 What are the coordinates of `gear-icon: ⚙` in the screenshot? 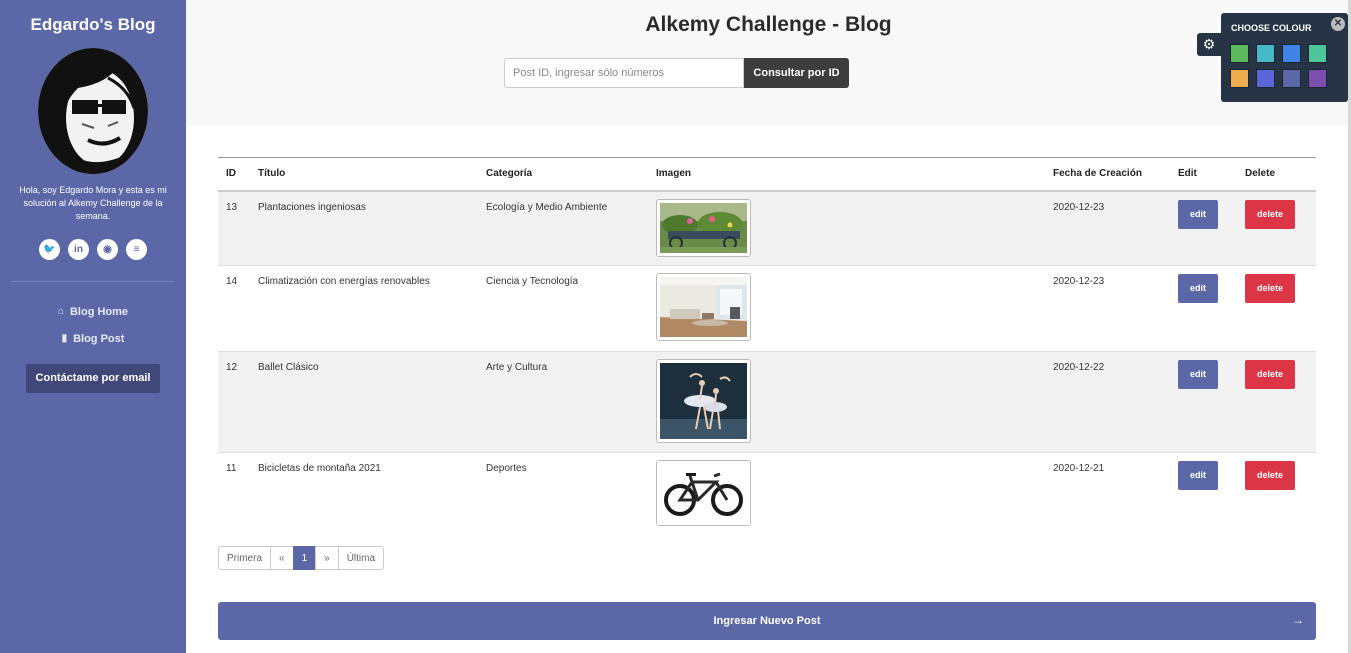 It's located at (1209, 44).